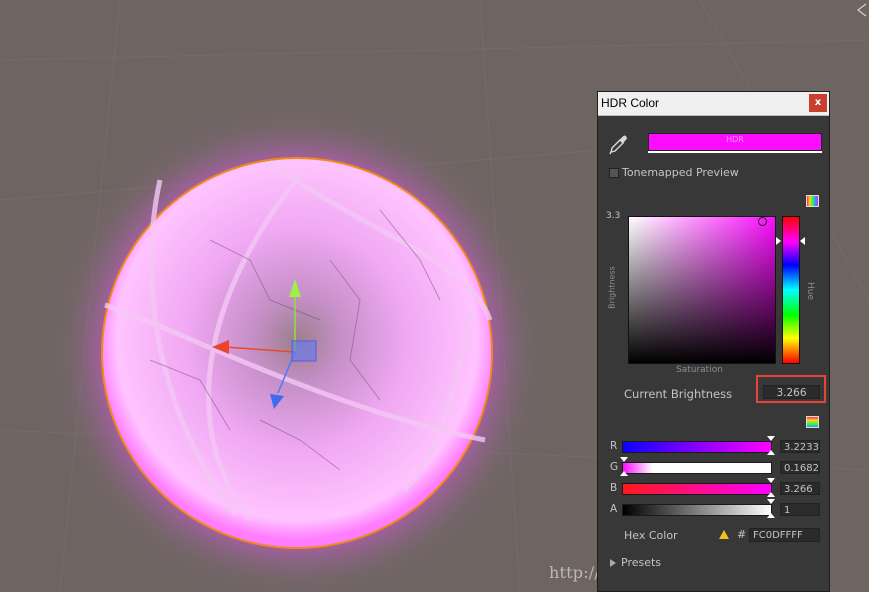 Image resolution: width=869 pixels, height=592 pixels. I want to click on brightness-axis-label: Brightness, so click(612, 287).